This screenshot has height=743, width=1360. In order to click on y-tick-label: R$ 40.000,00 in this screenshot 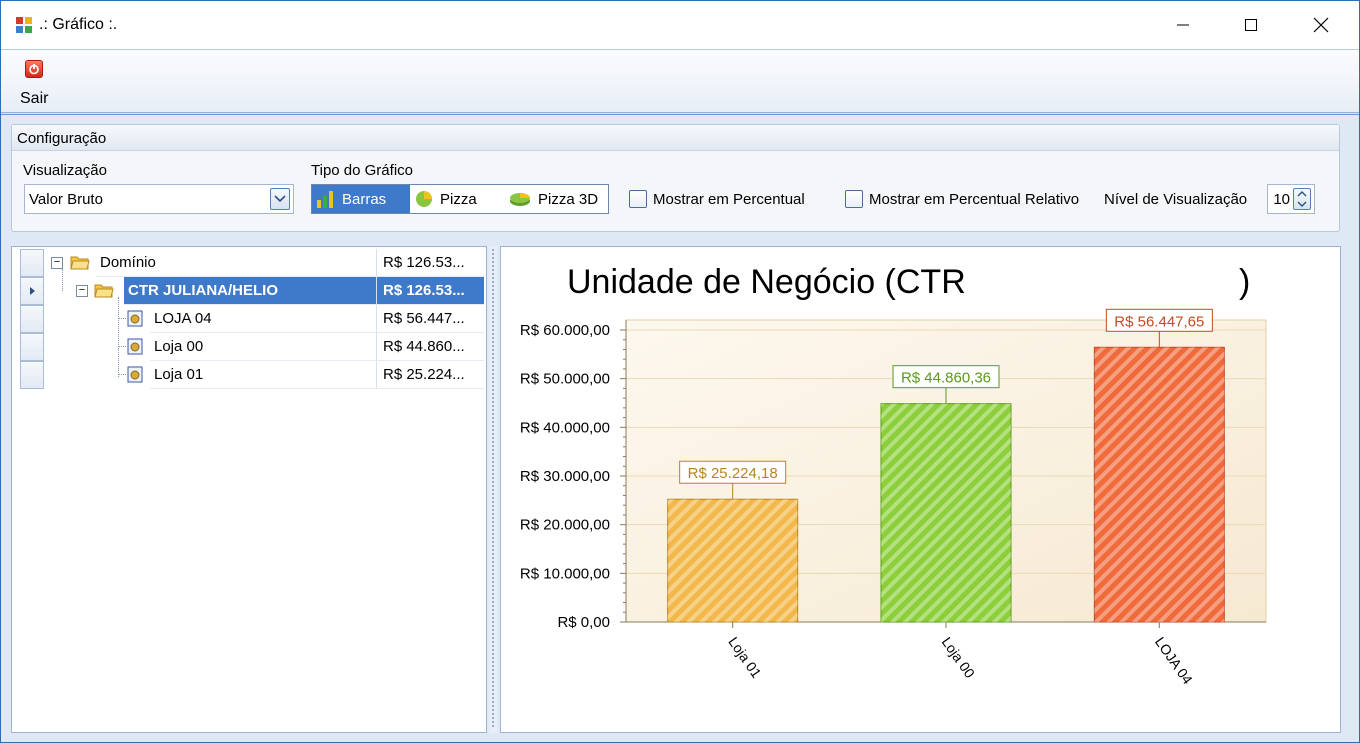, I will do `click(565, 427)`.